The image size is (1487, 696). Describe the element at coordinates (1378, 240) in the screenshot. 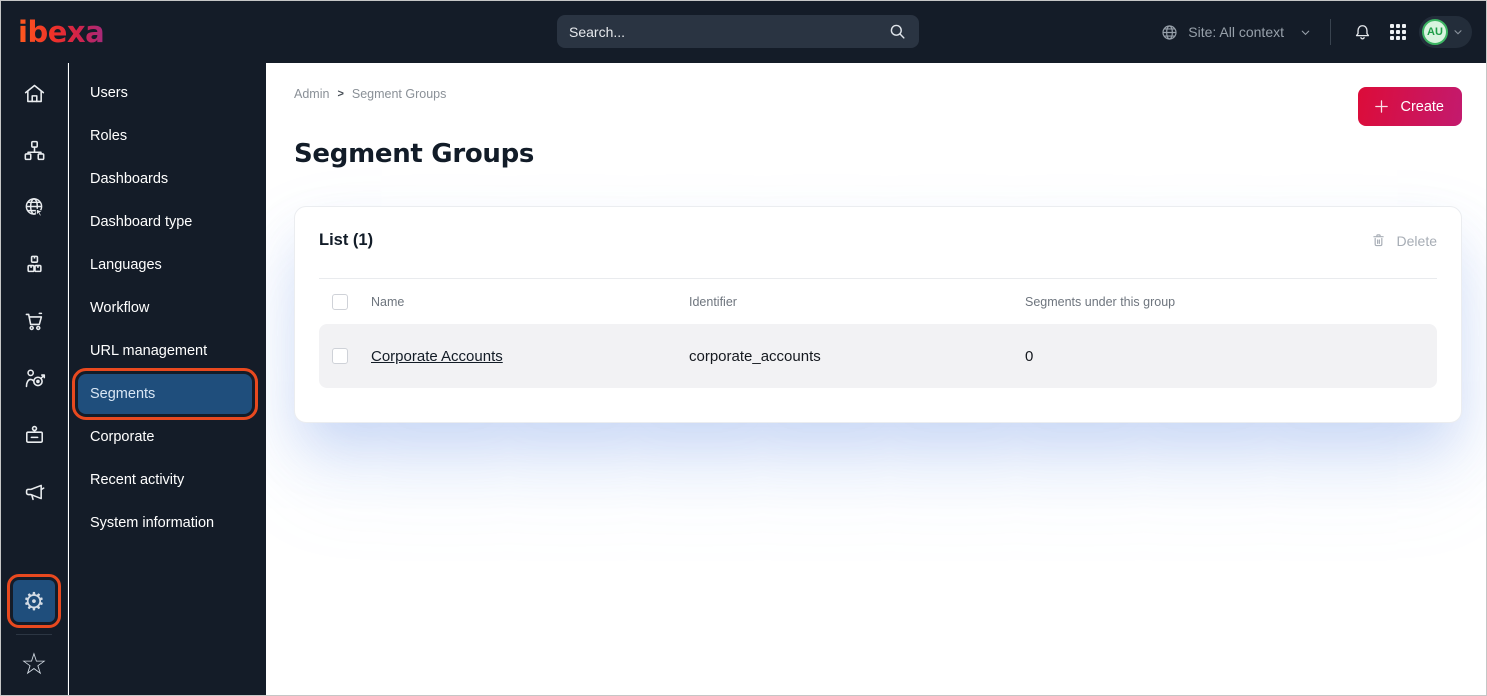

I see `trash-icon` at that location.